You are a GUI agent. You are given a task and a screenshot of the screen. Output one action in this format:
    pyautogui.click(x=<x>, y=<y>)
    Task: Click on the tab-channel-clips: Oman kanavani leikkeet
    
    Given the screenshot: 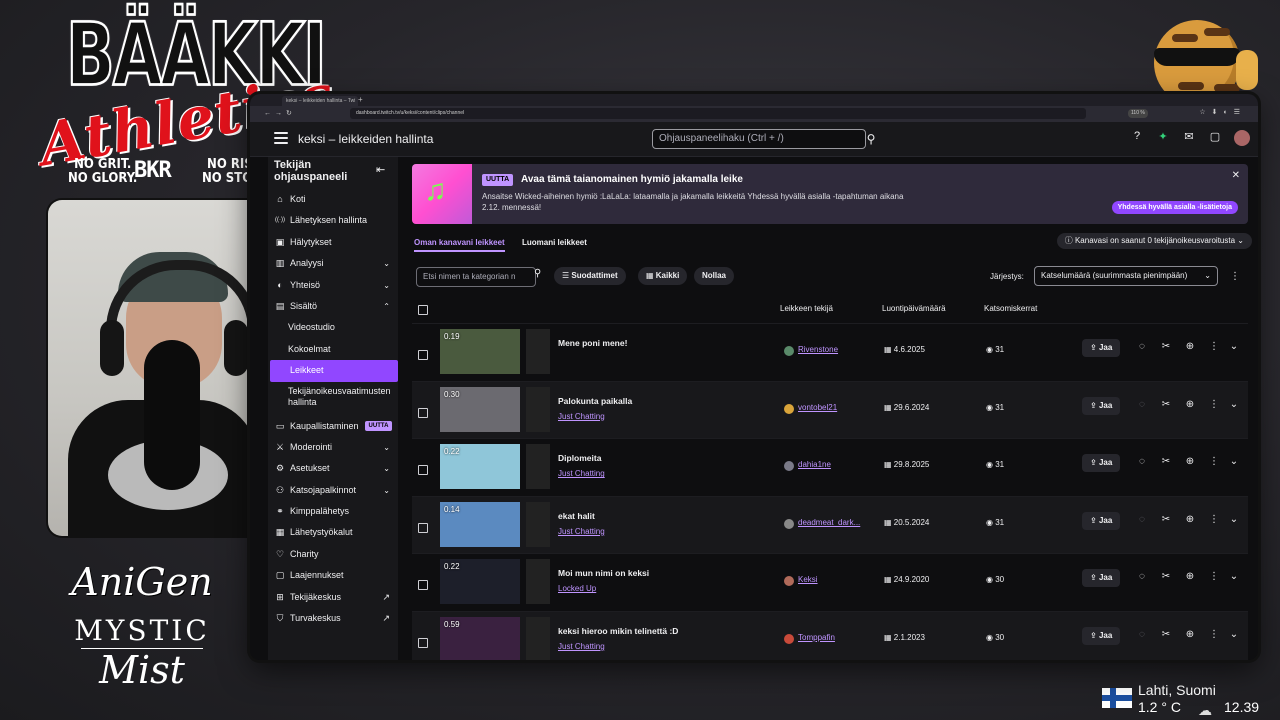 What is the action you would take?
    pyautogui.click(x=459, y=244)
    